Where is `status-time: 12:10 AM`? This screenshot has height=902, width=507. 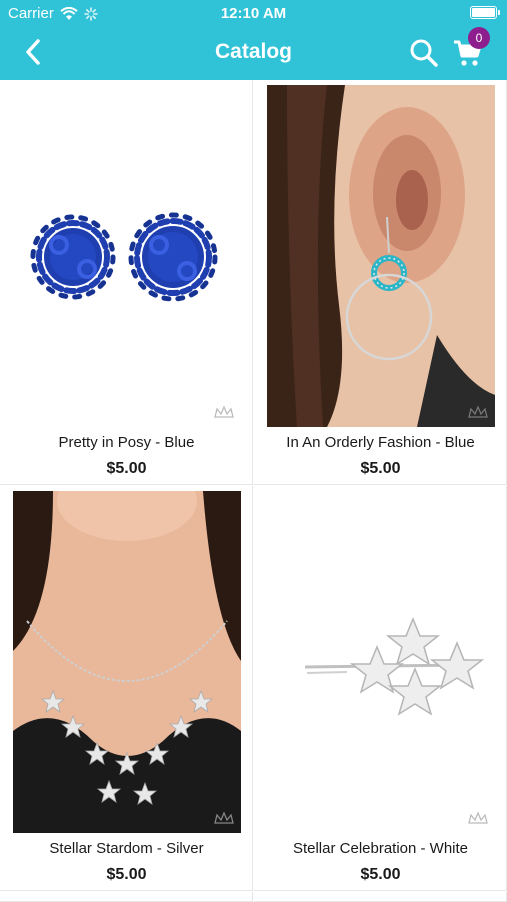
status-time: 12:10 AM is located at coordinates (253, 13).